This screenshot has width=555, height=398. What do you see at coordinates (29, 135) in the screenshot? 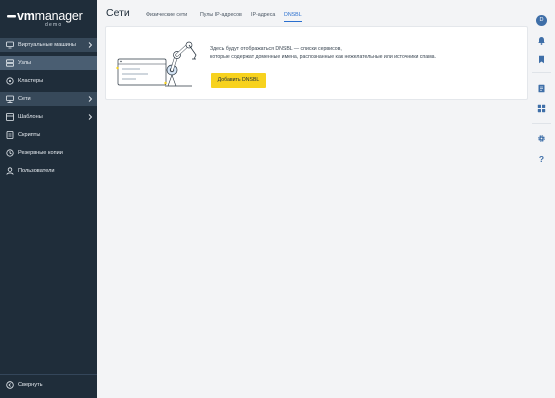
I see `sidebar-item-label: Скрипты` at bounding box center [29, 135].